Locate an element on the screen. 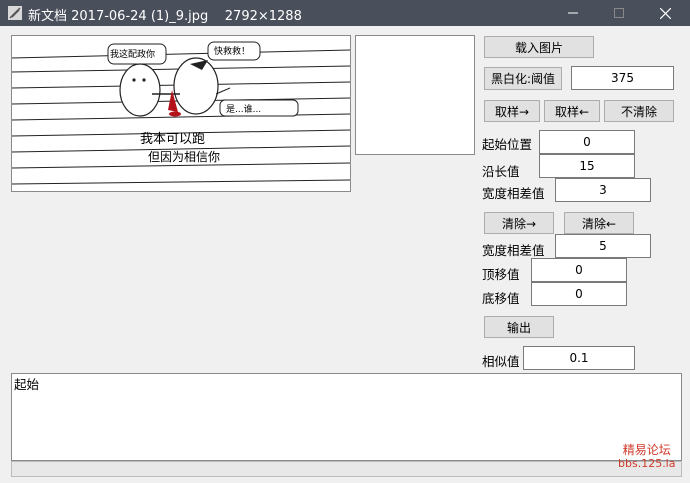  maximize-icon is located at coordinates (619, 13).